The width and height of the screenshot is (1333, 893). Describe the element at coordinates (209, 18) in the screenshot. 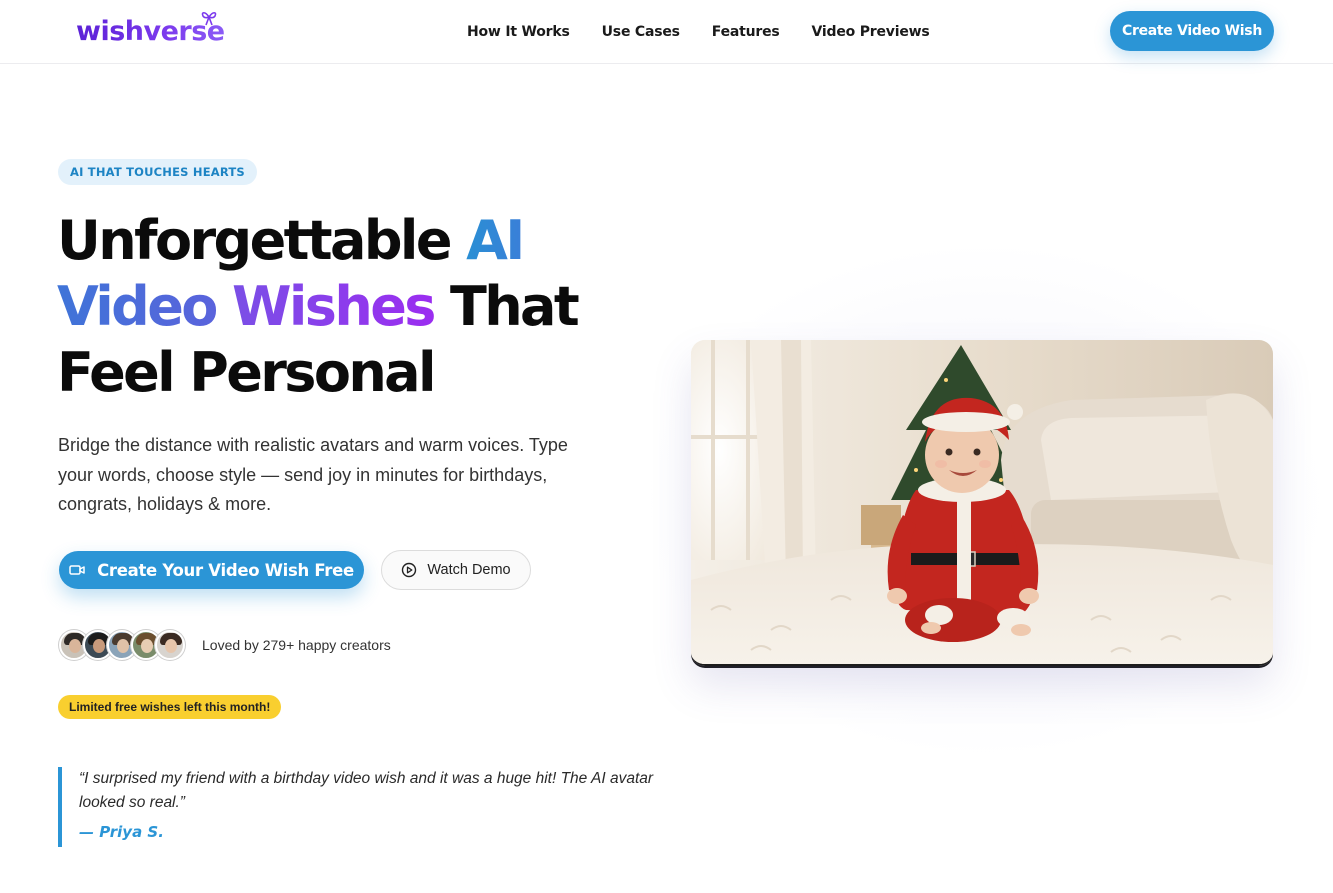

I see `gift-bow-icon` at that location.